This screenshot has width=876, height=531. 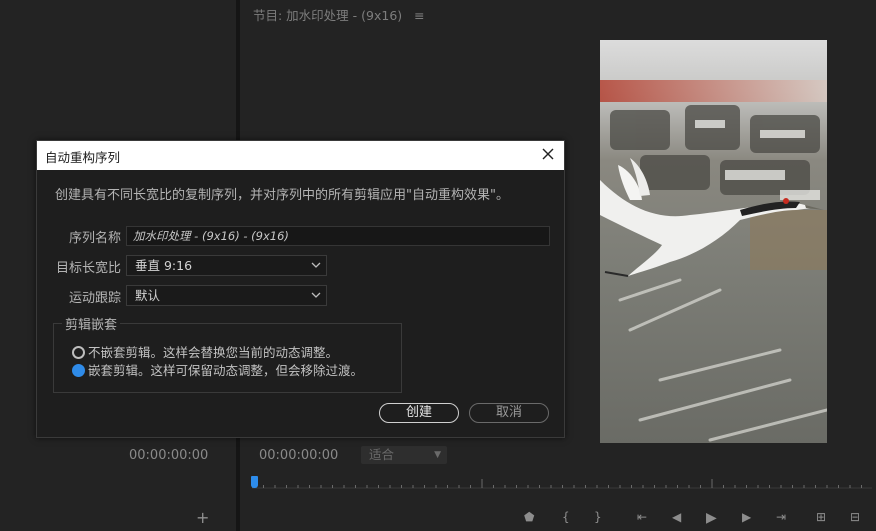 I want to click on step-forward-icon: ▶, so click(x=746, y=517).